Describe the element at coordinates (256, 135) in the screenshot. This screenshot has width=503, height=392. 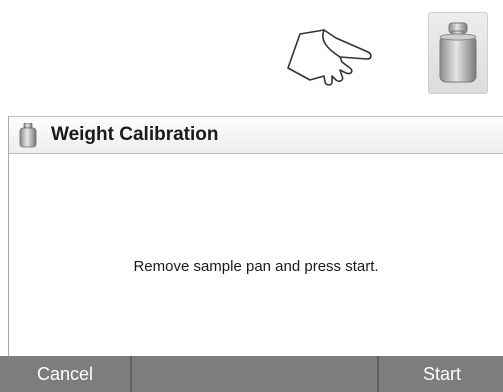
I see `dialog-title-bar: Weight Calibration` at that location.